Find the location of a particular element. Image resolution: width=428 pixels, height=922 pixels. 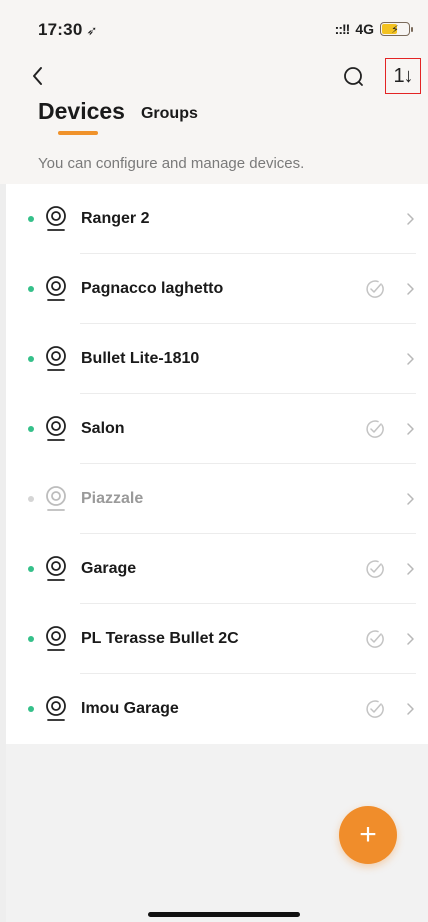

status-indicators: ::!! 4G ⚡ is located at coordinates (373, 29).